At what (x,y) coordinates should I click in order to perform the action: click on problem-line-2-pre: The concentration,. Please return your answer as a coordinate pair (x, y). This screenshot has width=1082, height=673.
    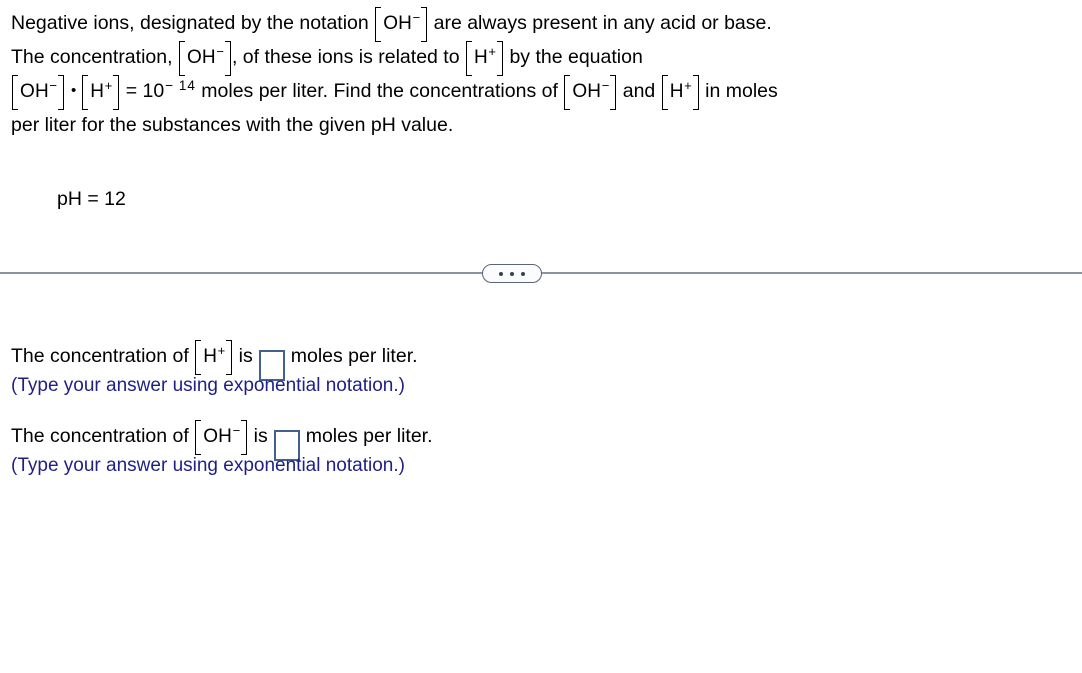
    Looking at the image, I should click on (92, 57).